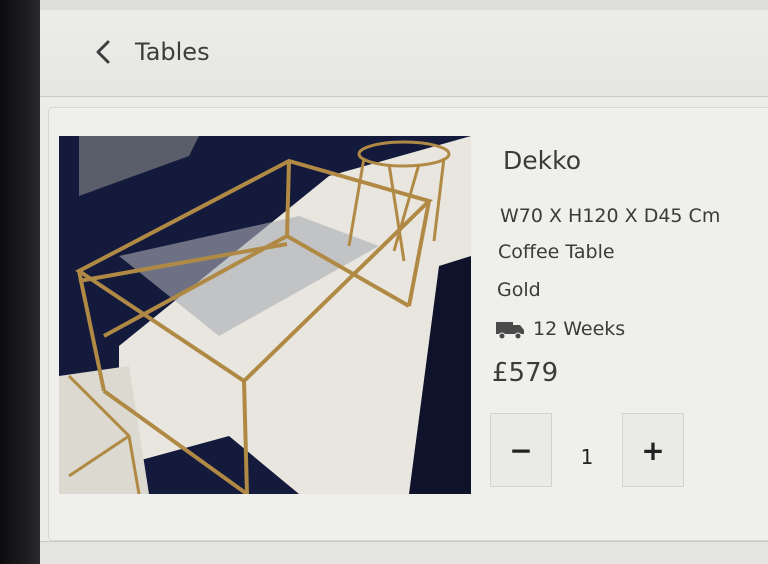  What do you see at coordinates (652, 450) in the screenshot?
I see `increment-button: +` at bounding box center [652, 450].